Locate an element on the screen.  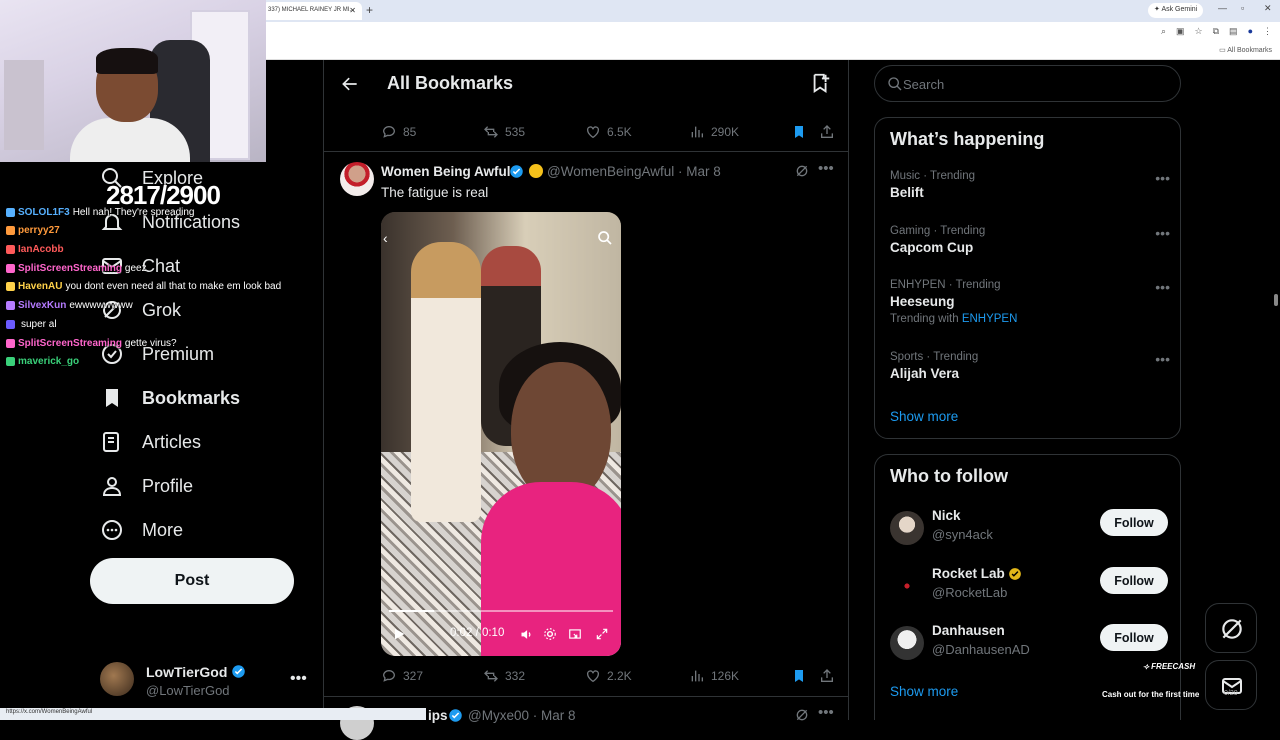
extensions-icon: ⧉ is located at coordinates (1216, 31).